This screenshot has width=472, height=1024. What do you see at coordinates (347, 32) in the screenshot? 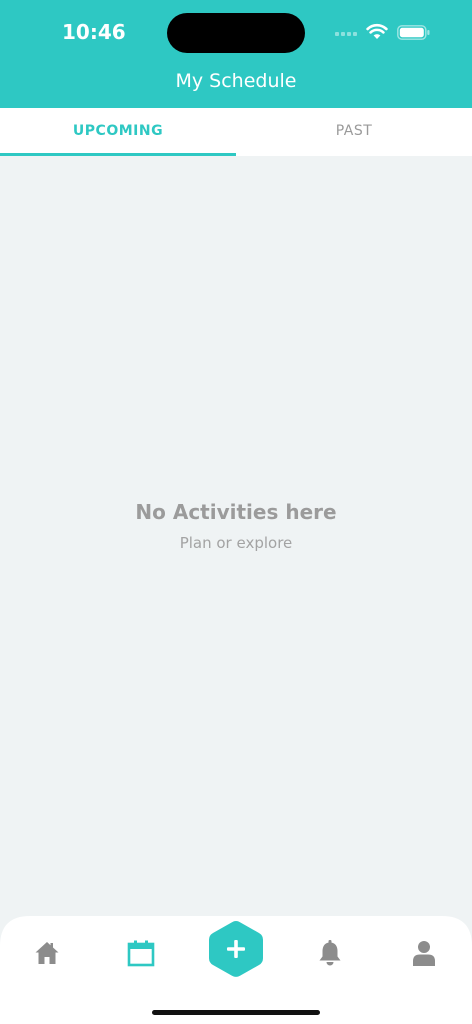
I see `cellular-signal-icon` at bounding box center [347, 32].